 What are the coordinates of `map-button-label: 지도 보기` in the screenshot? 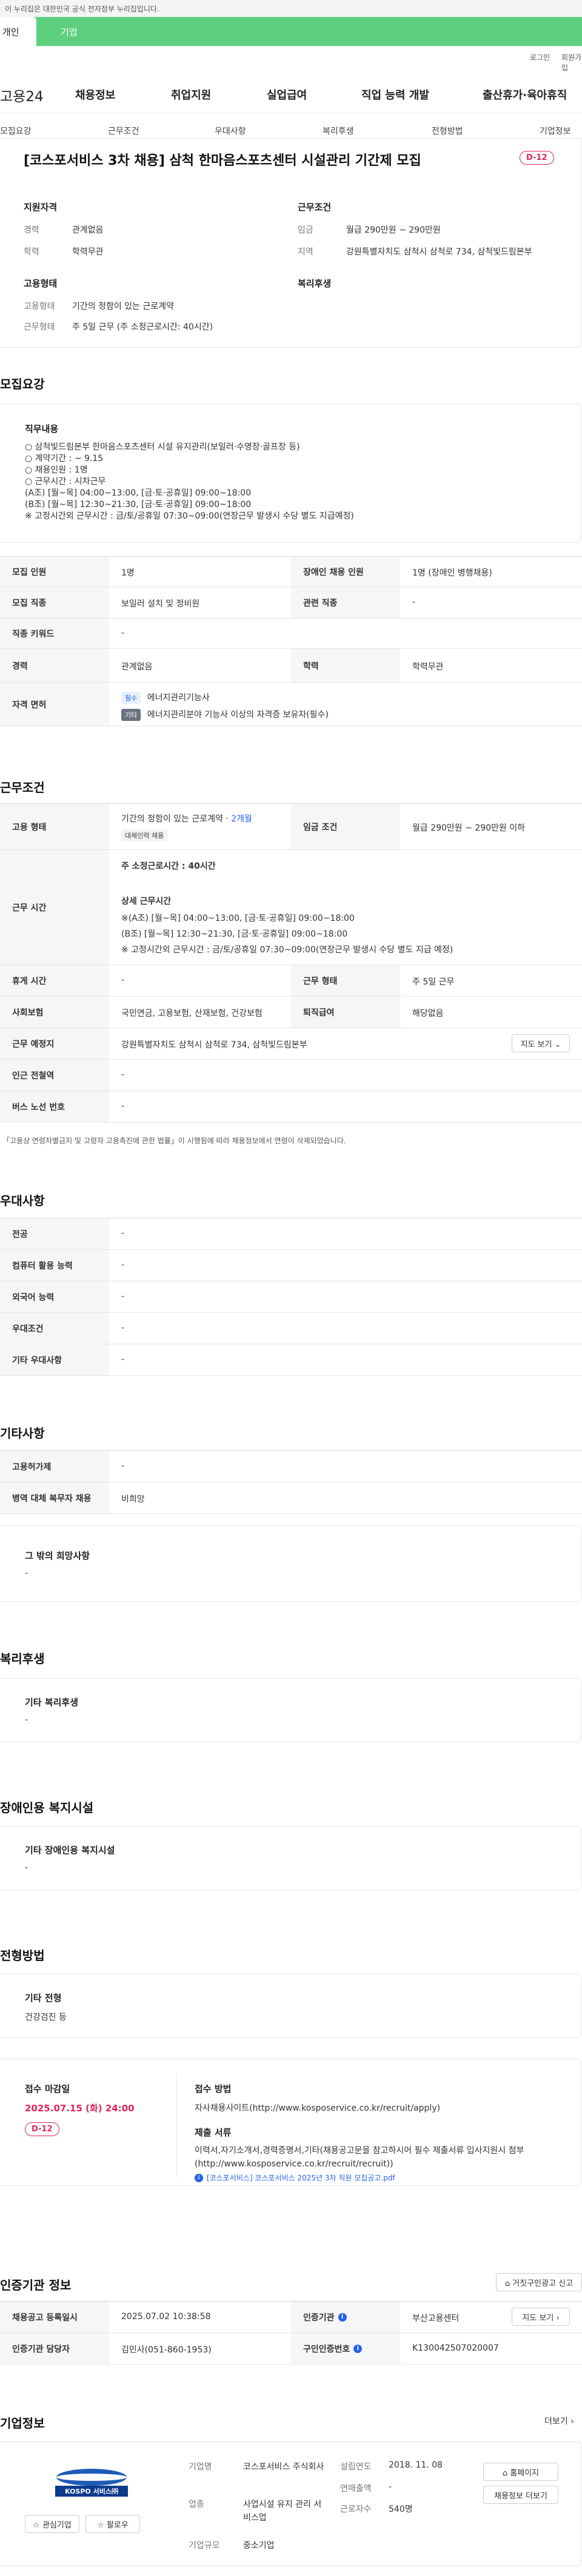 It's located at (536, 1044).